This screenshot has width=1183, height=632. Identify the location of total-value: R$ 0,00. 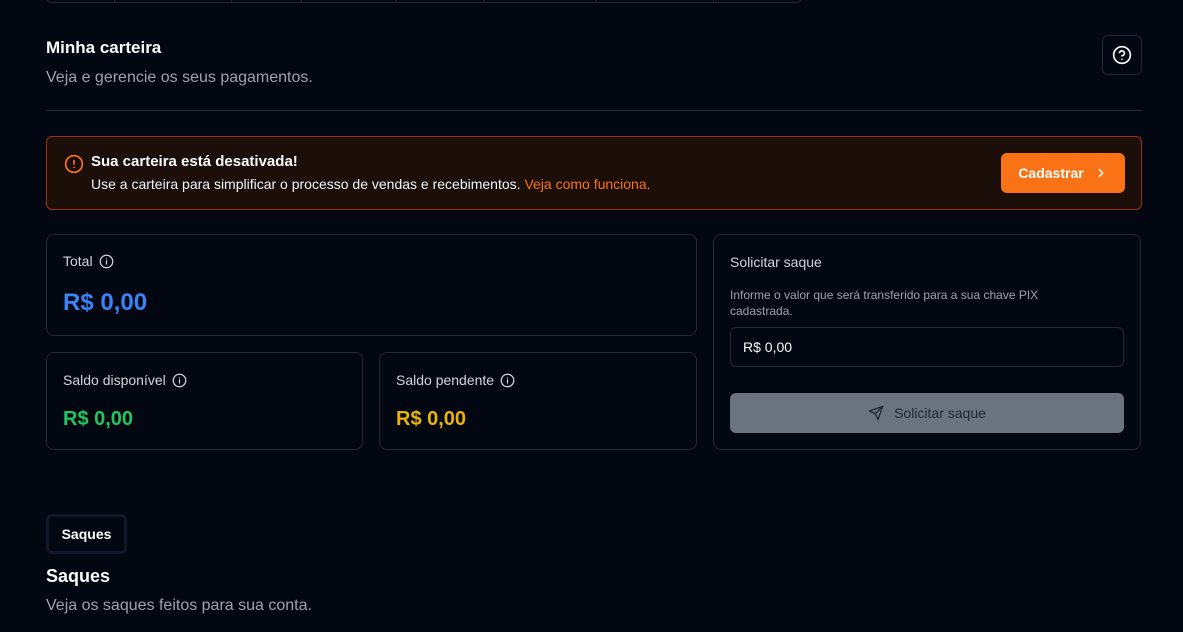
(105, 302).